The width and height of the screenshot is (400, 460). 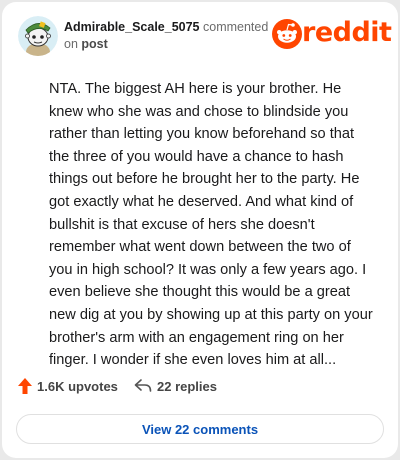 What do you see at coordinates (132, 27) in the screenshot?
I see `username-link: Admirable_Scale_5075` at bounding box center [132, 27].